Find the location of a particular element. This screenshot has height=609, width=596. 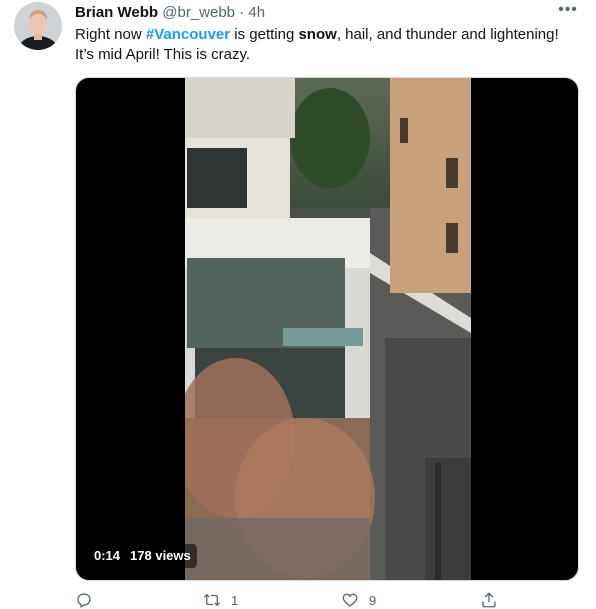

tweet-text-part1: Right now is located at coordinates (110, 34).